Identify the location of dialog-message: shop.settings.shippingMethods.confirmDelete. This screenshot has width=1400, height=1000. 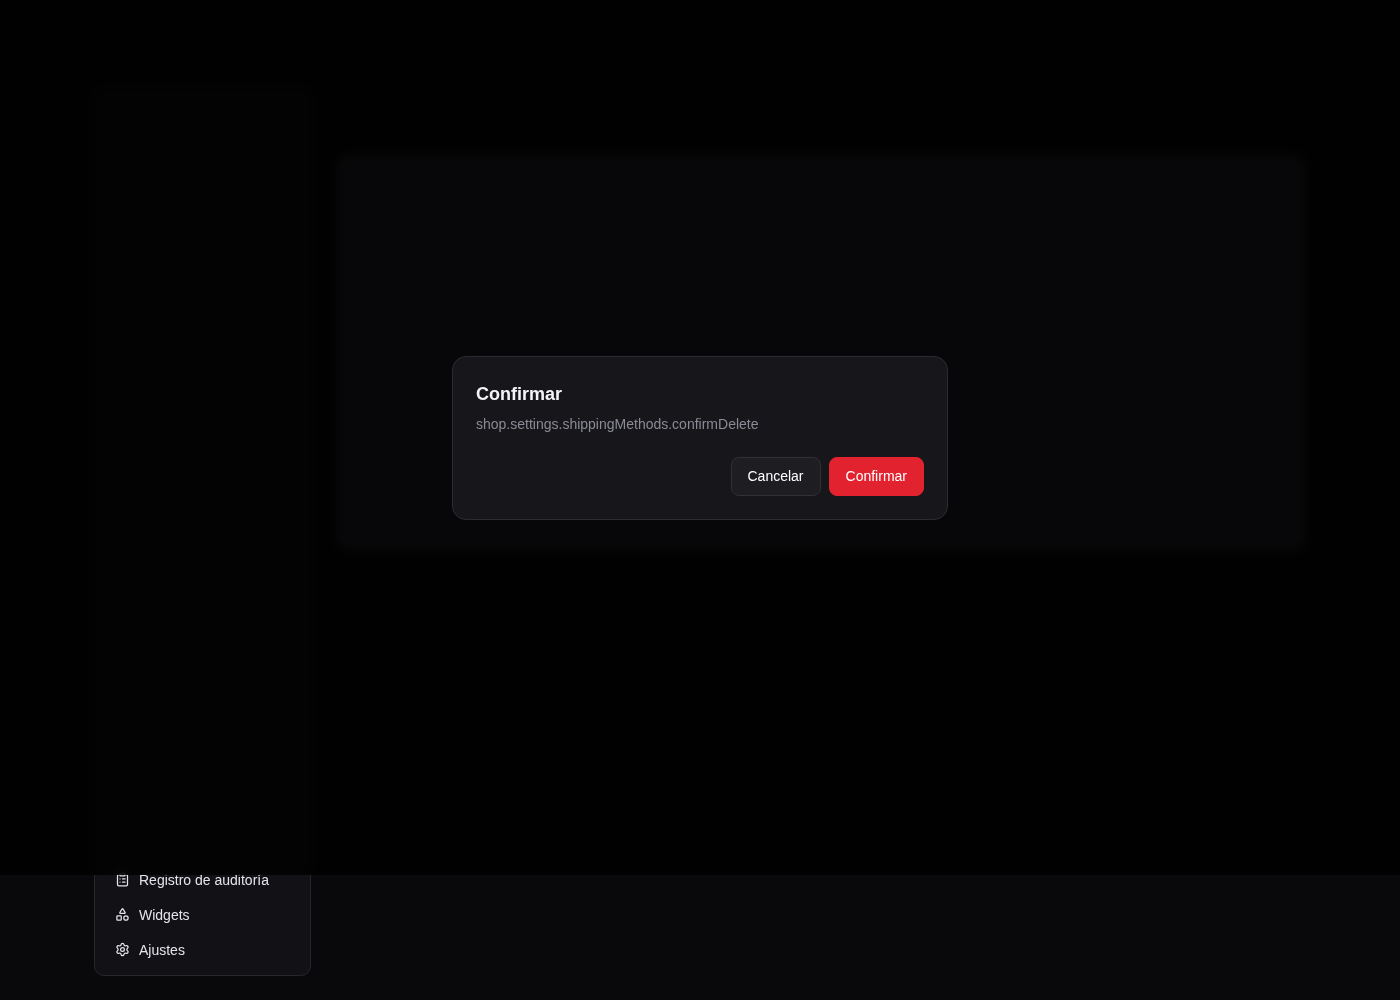
(618, 424).